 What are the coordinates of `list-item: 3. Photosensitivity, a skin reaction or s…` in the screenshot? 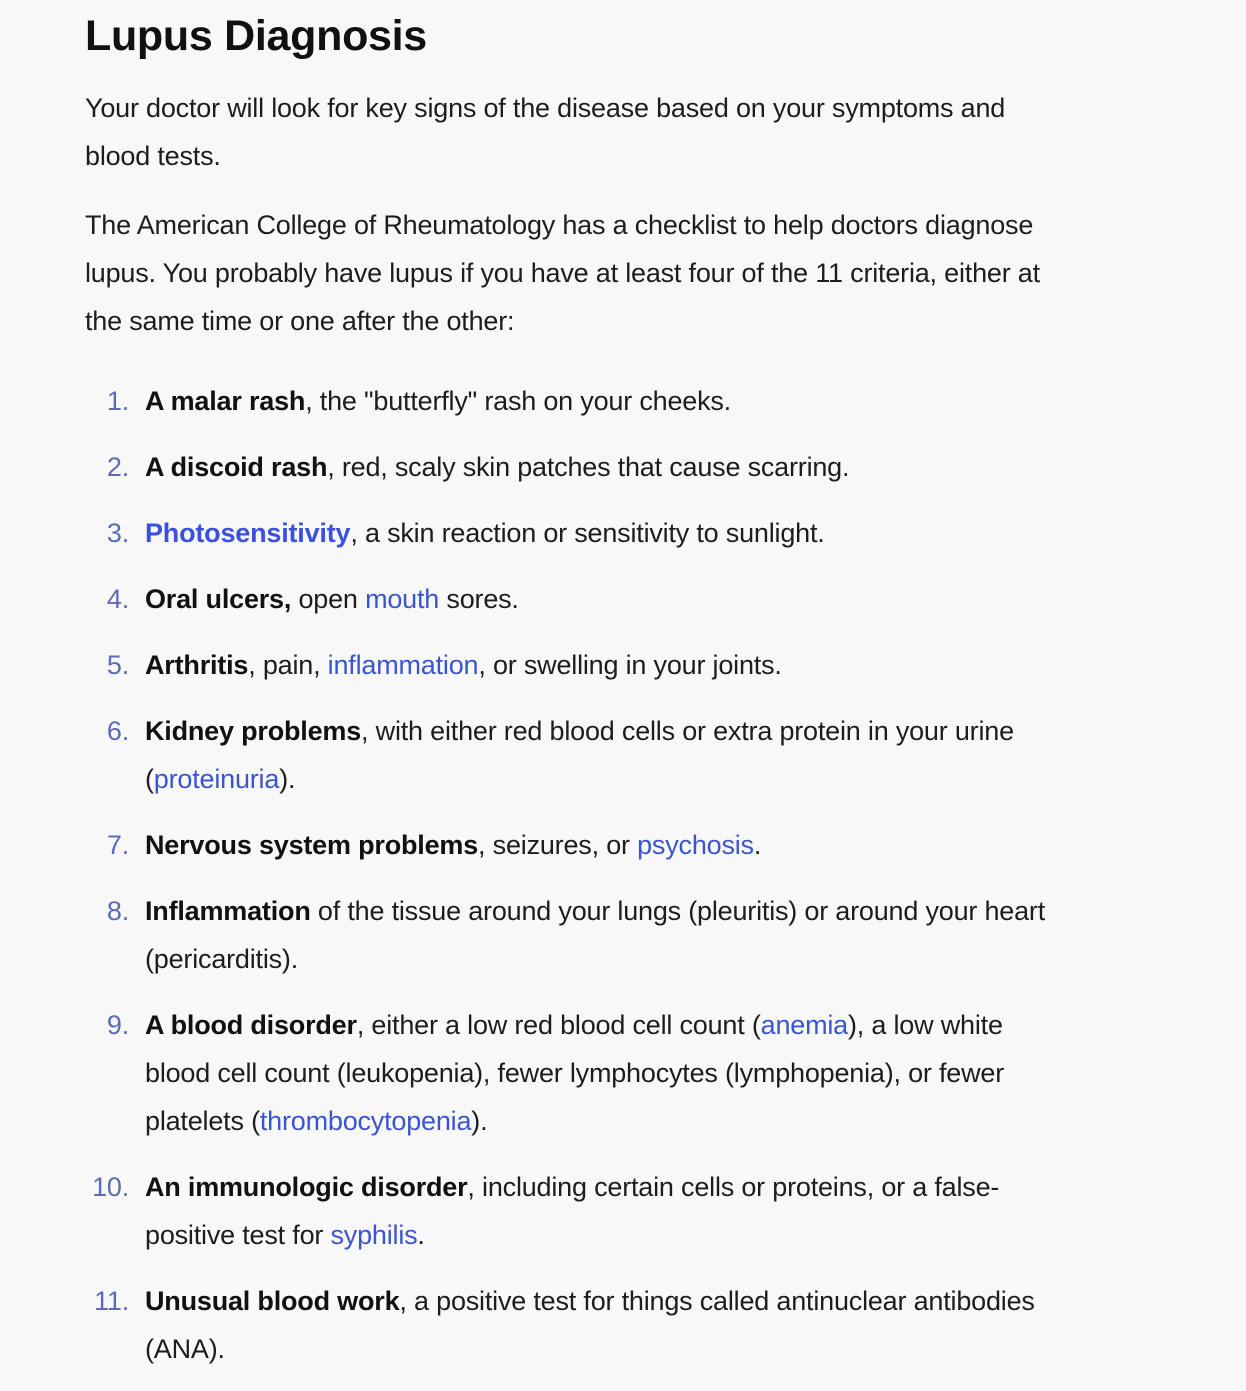 It's located at (575, 533).